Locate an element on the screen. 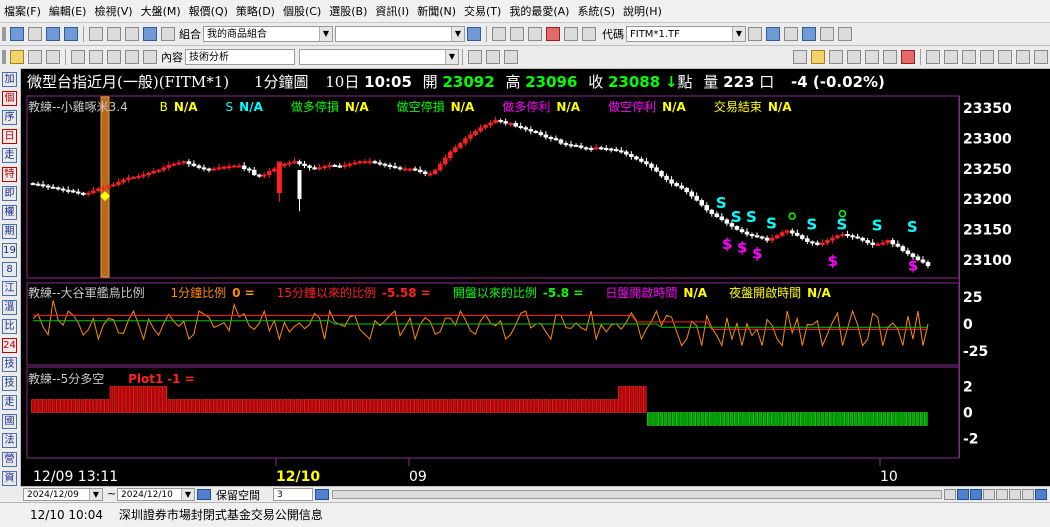 This screenshot has height=527, width=1050. panel2-title: 教練--大谷軍艦鳥比例 is located at coordinates (86, 293).